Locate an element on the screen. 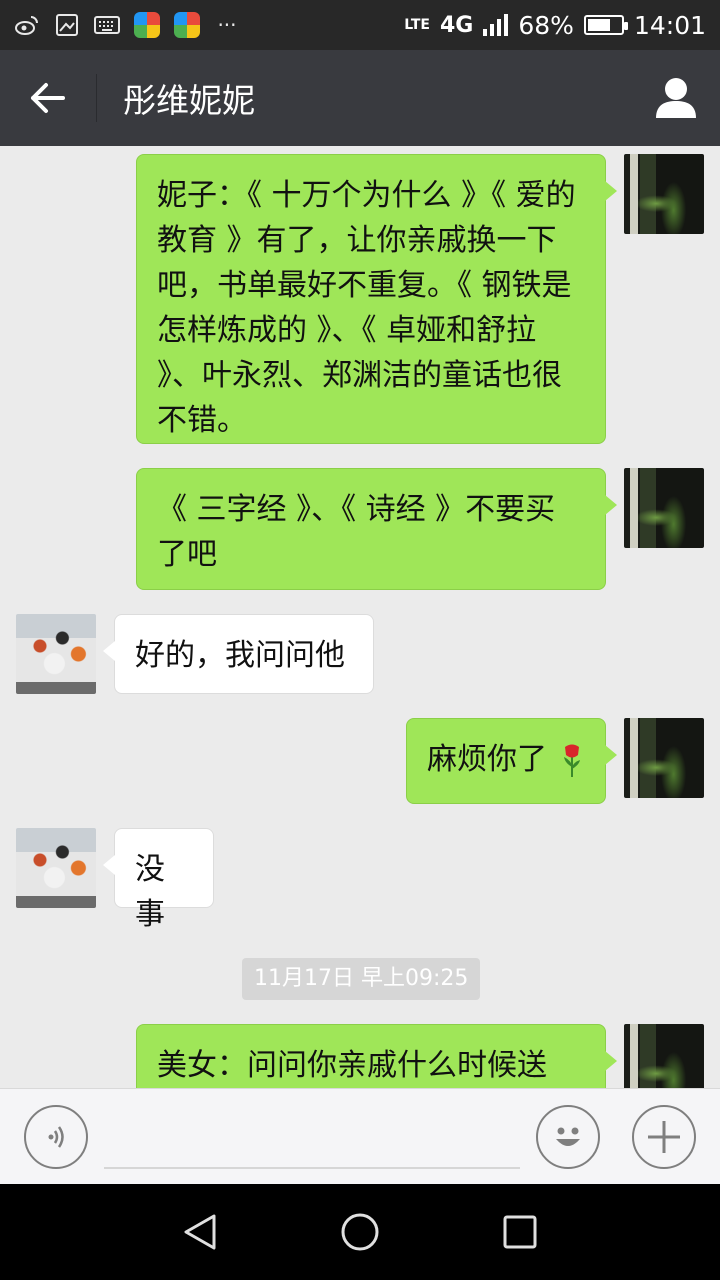 The height and width of the screenshot is (1280, 720). arrow-left-icon is located at coordinates (48, 98).